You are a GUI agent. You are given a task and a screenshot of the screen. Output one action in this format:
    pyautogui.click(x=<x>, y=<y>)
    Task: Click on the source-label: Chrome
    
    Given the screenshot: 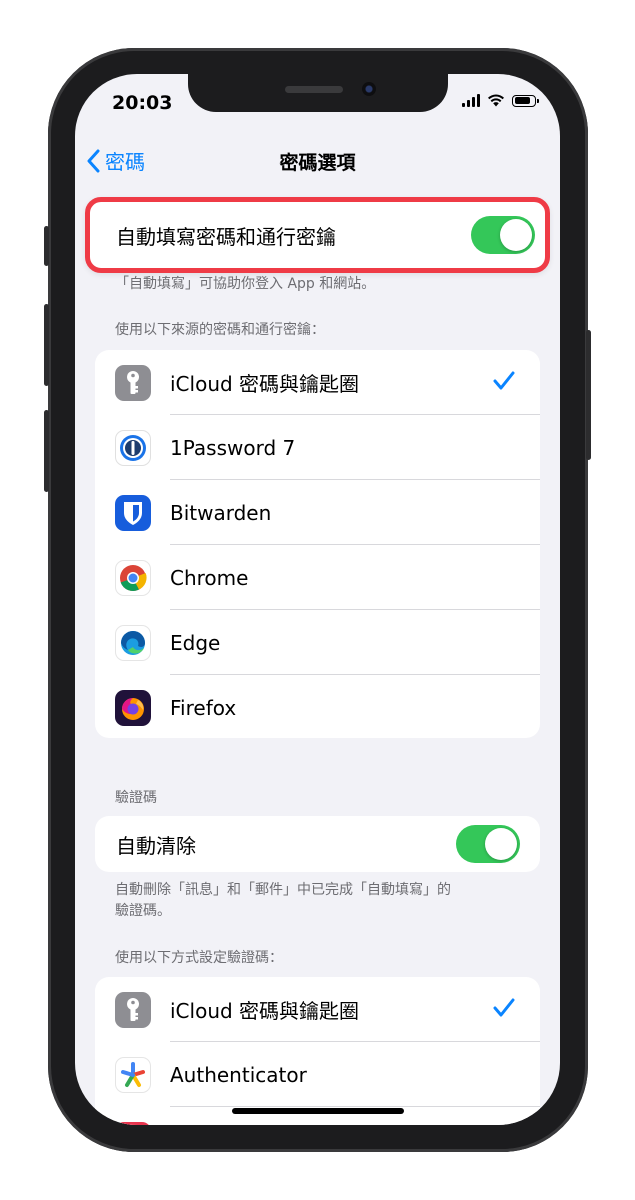 What is the action you would take?
    pyautogui.click(x=209, y=577)
    